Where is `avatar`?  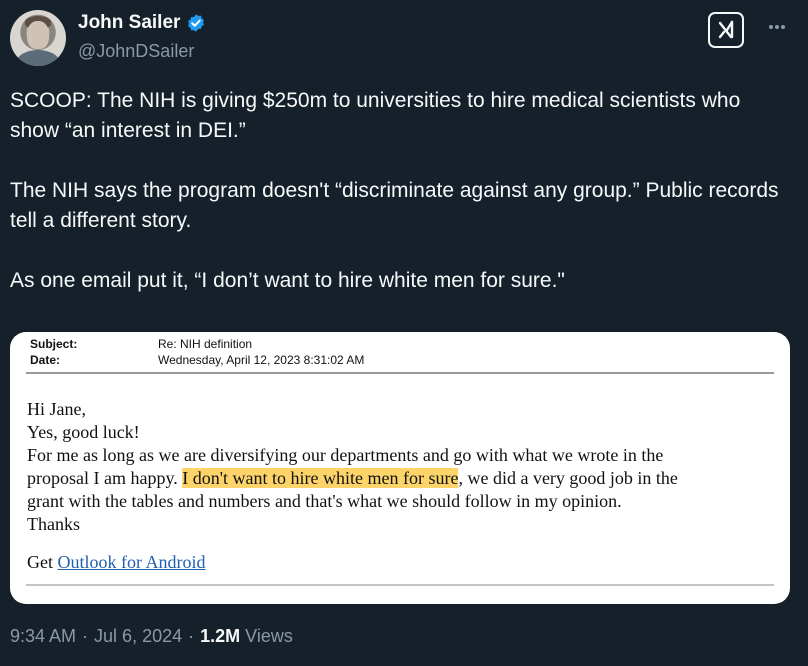
avatar is located at coordinates (38, 38).